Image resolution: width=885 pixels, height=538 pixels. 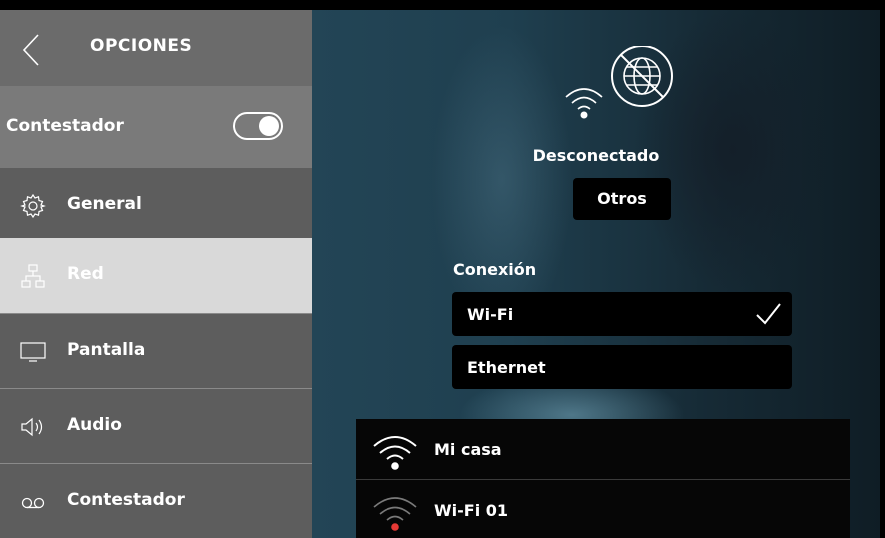 What do you see at coordinates (442, 5) in the screenshot?
I see `top-border` at bounding box center [442, 5].